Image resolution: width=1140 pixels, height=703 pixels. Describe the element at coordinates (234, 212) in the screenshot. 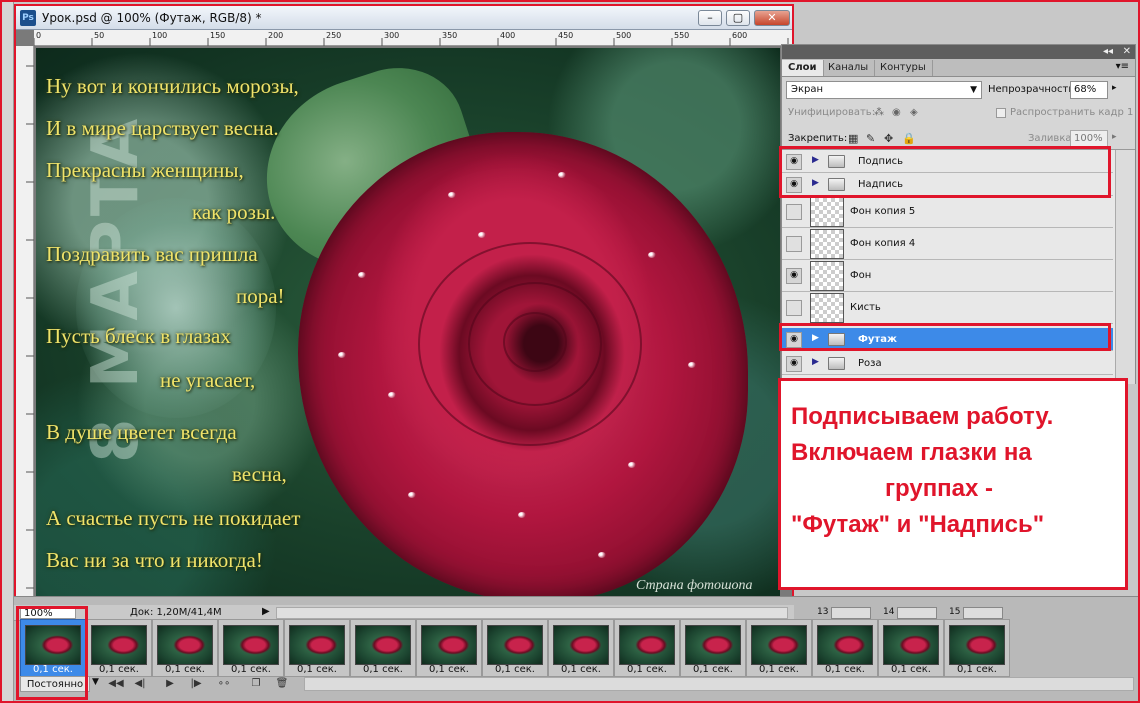

I see `poem-line: как розы.` at that location.